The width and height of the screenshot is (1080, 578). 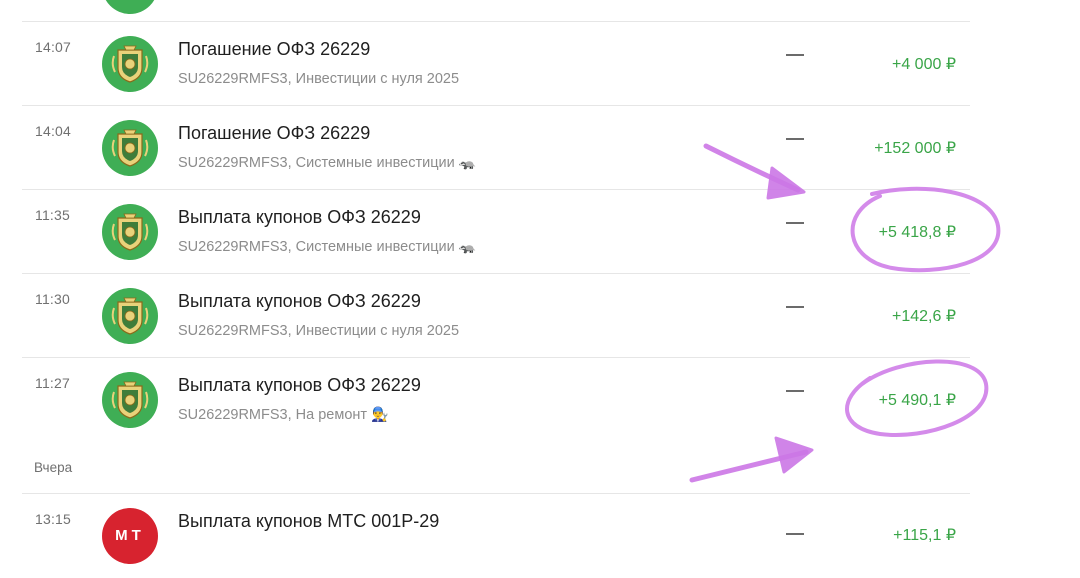 I want to click on section-date-label: Вчера, so click(x=53, y=467).